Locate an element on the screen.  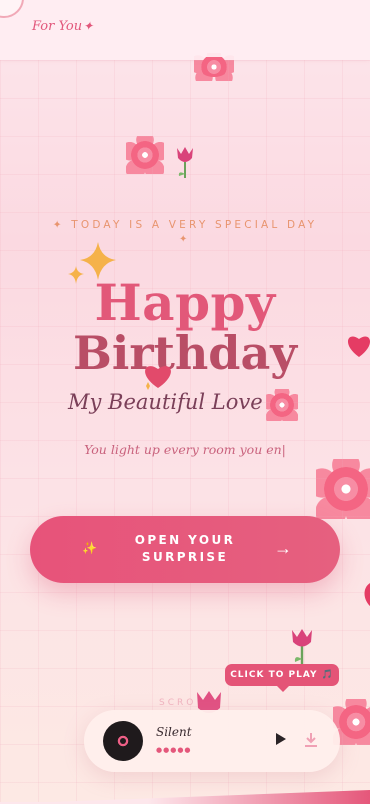
open-surprise-button: ✨ OPEN YOUR SURPRISE → is located at coordinates (185, 549).